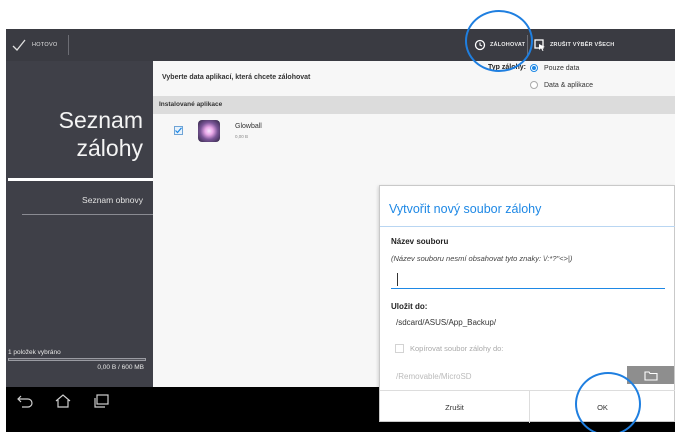 The image size is (675, 432). Describe the element at coordinates (414, 132) in the screenshot. I see `list-item: Glowball 0,00 B` at that location.